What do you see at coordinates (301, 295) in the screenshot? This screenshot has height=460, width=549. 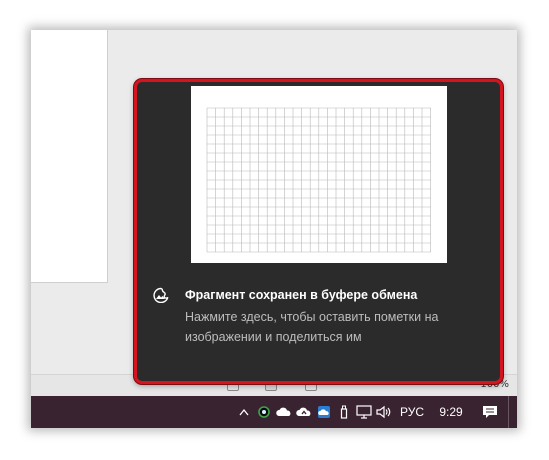 I see `toast-title: Фрагмент сохранен в буфере обмена` at bounding box center [301, 295].